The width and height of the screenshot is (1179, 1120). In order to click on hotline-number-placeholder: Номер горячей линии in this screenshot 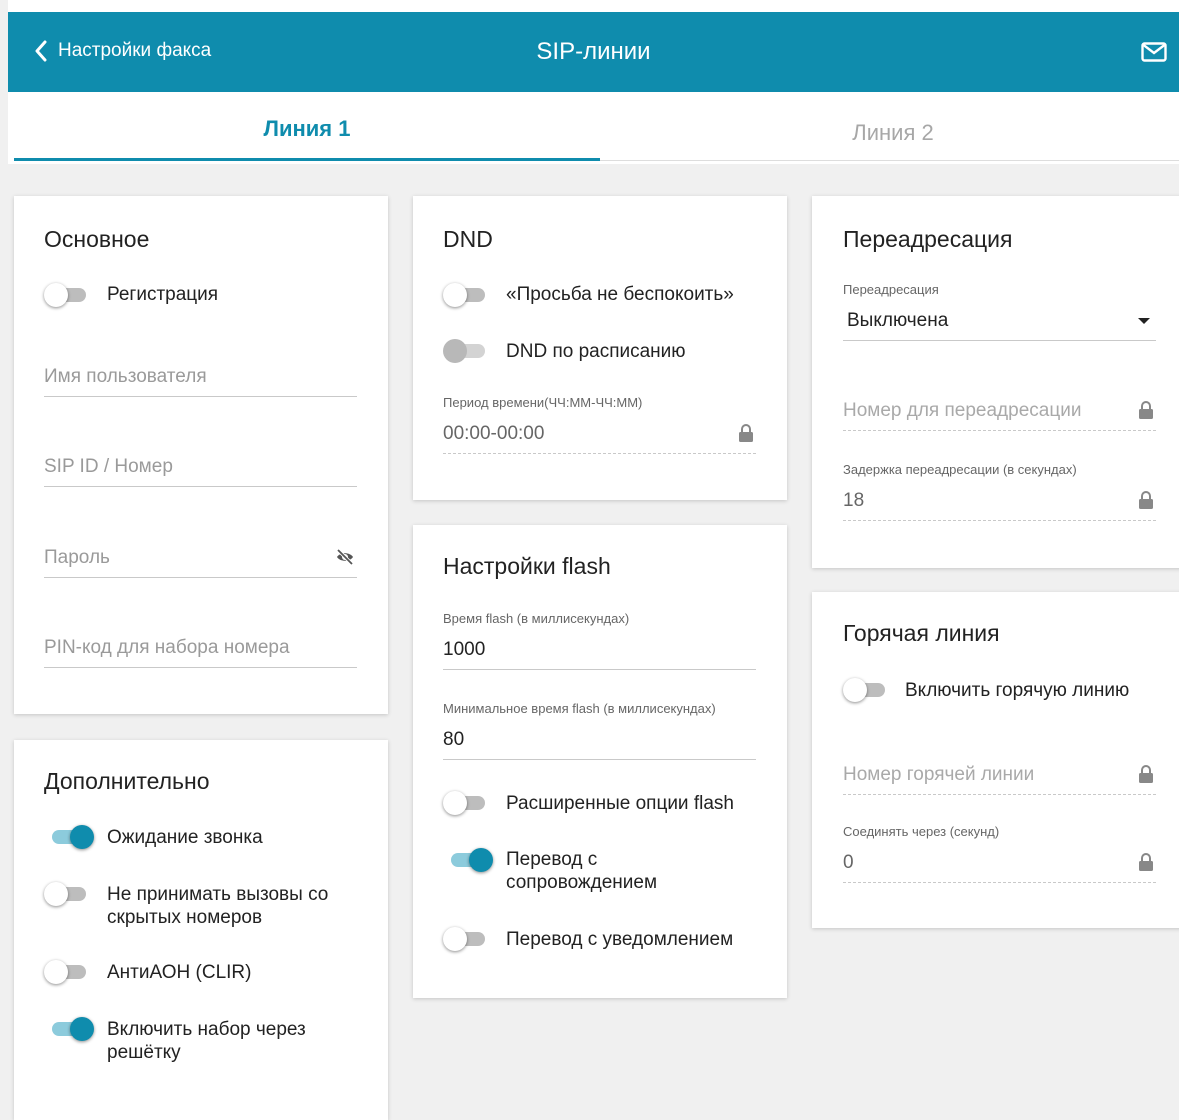, I will do `click(939, 774)`.